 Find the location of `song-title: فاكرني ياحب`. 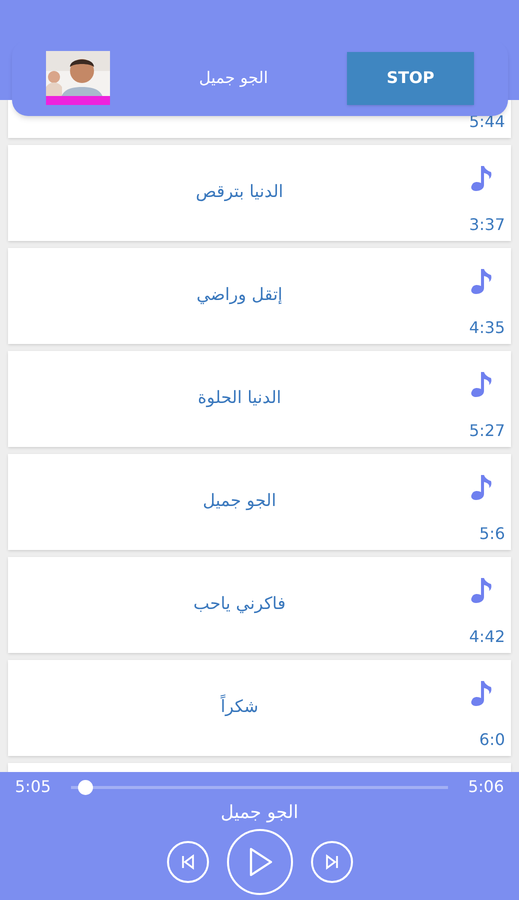

song-title: فاكرني ياحب is located at coordinates (240, 604).